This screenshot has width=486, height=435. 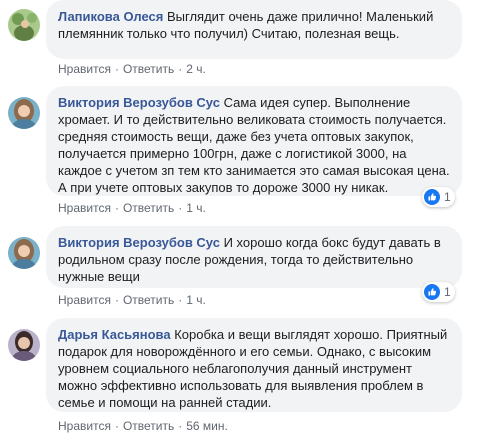 What do you see at coordinates (116, 334) in the screenshot?
I see `comment-author-link: Дарья Касьянова` at bounding box center [116, 334].